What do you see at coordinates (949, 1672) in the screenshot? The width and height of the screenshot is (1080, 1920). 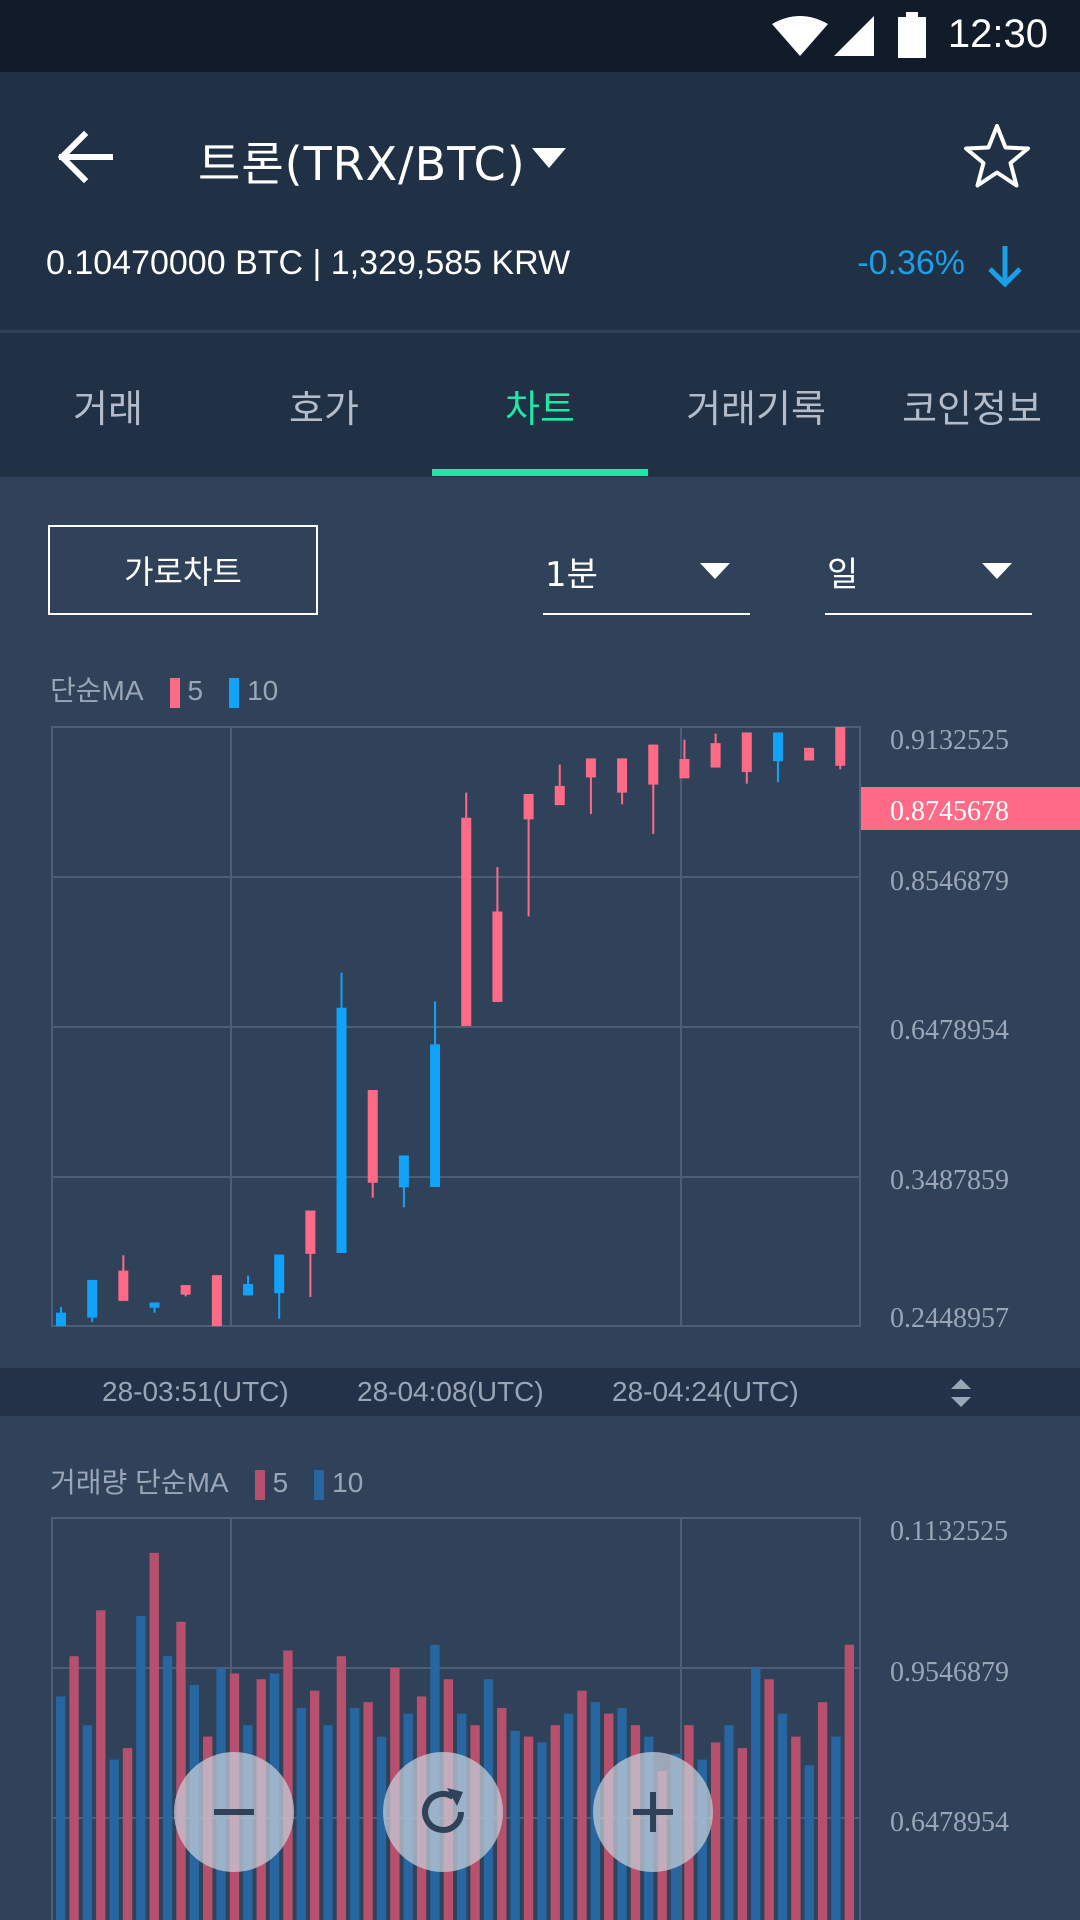 I see `y-tick-label: 0.9546879` at bounding box center [949, 1672].